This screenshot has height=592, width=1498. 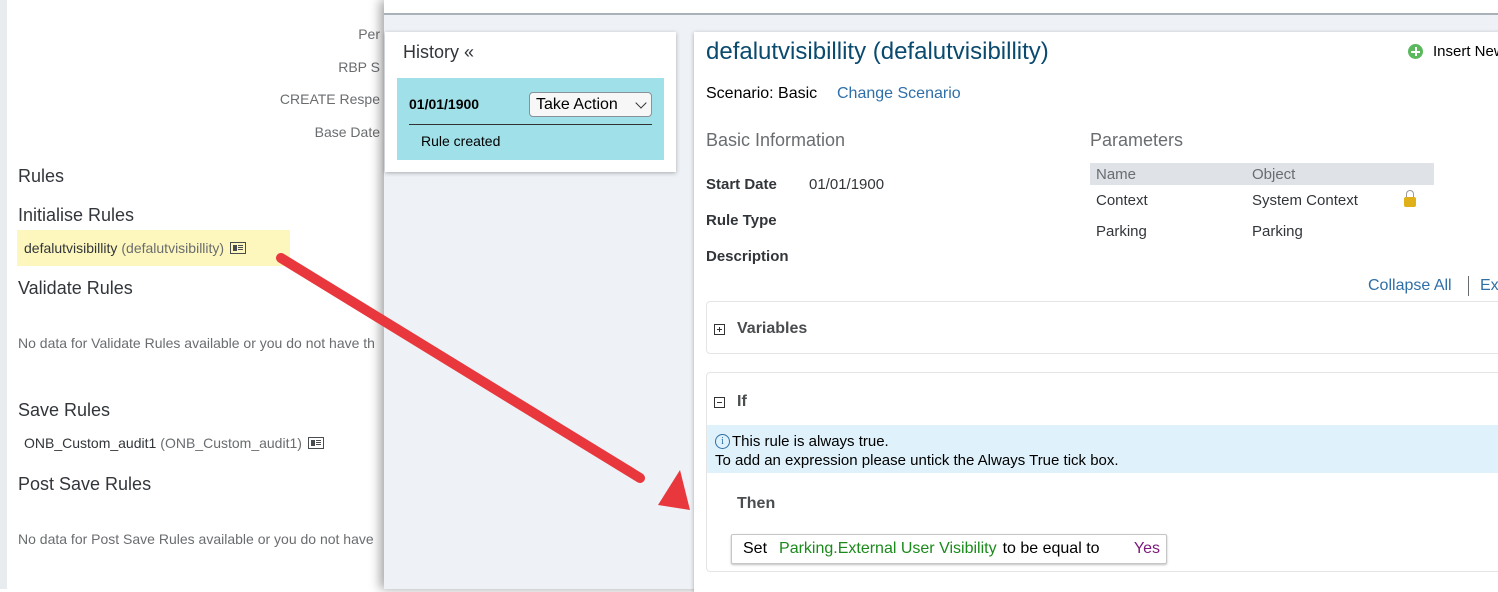 I want to click on take-action-dropdown: Take Action, so click(x=590, y=104).